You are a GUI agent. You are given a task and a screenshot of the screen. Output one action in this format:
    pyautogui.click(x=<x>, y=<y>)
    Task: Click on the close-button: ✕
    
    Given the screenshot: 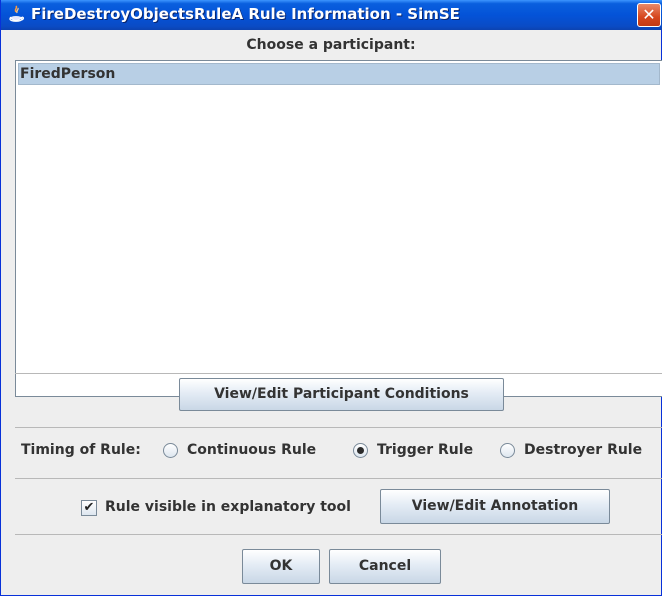 What is the action you would take?
    pyautogui.click(x=649, y=15)
    